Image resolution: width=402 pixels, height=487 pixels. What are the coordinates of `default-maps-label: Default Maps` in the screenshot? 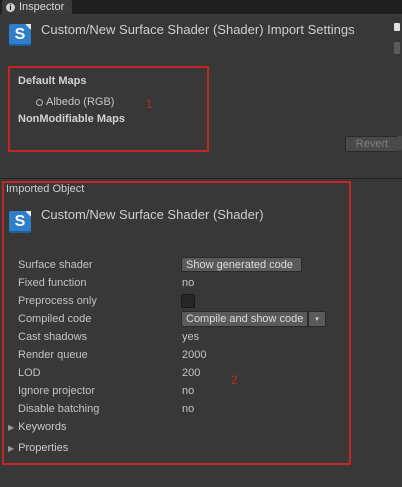 It's located at (52, 81).